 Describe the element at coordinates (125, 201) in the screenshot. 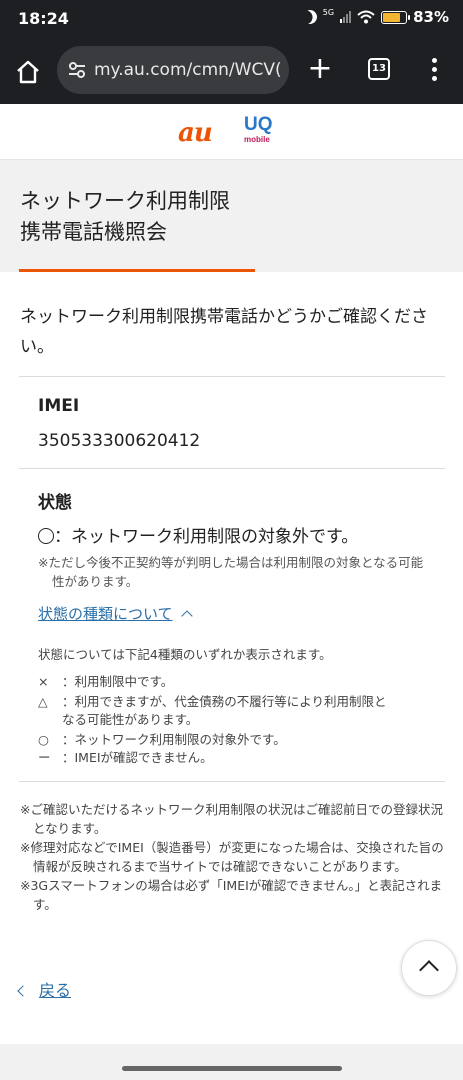

I see `page-title-line1: ネットワーク利用制限` at that location.